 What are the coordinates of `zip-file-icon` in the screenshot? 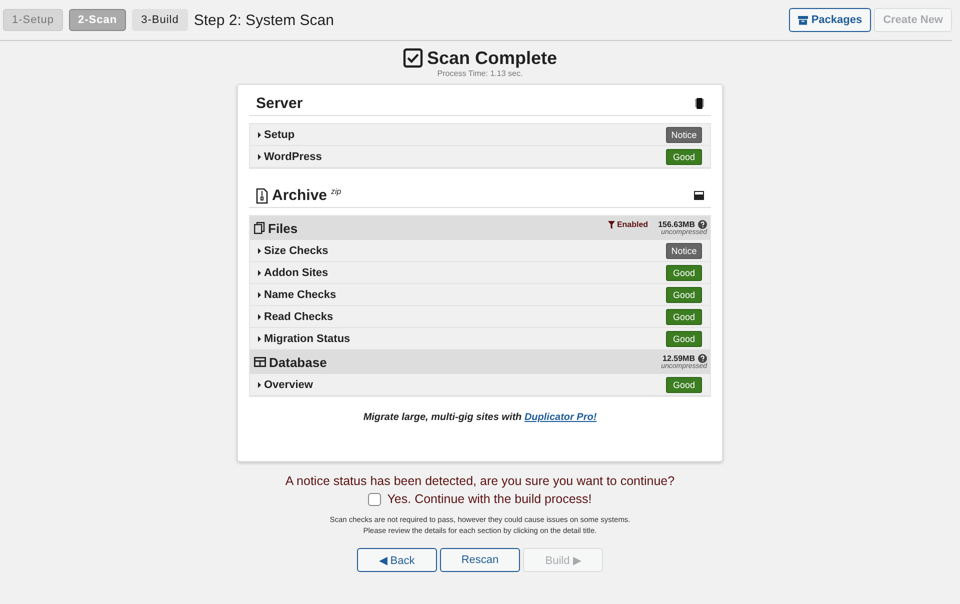 It's located at (262, 196).